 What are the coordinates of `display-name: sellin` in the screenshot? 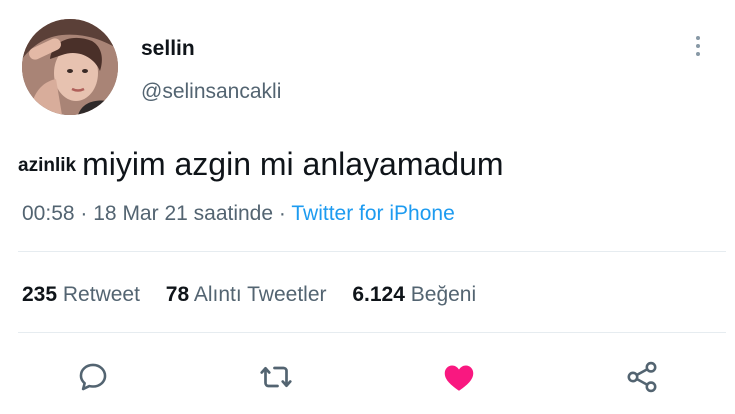 It's located at (168, 49).